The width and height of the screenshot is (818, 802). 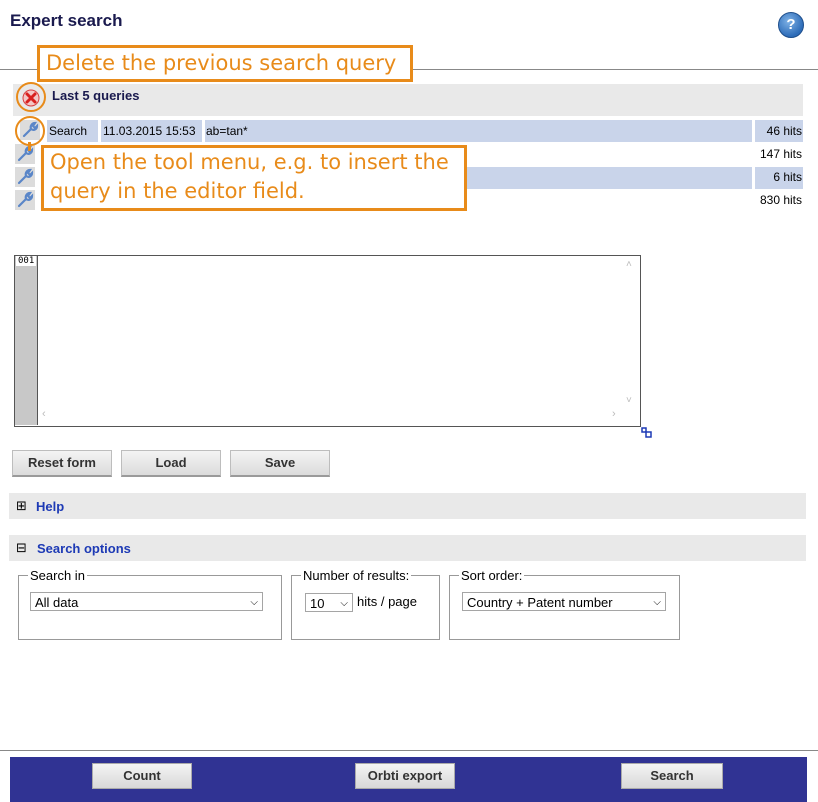 I want to click on tool-callout-line: query in the editor field., so click(x=177, y=191).